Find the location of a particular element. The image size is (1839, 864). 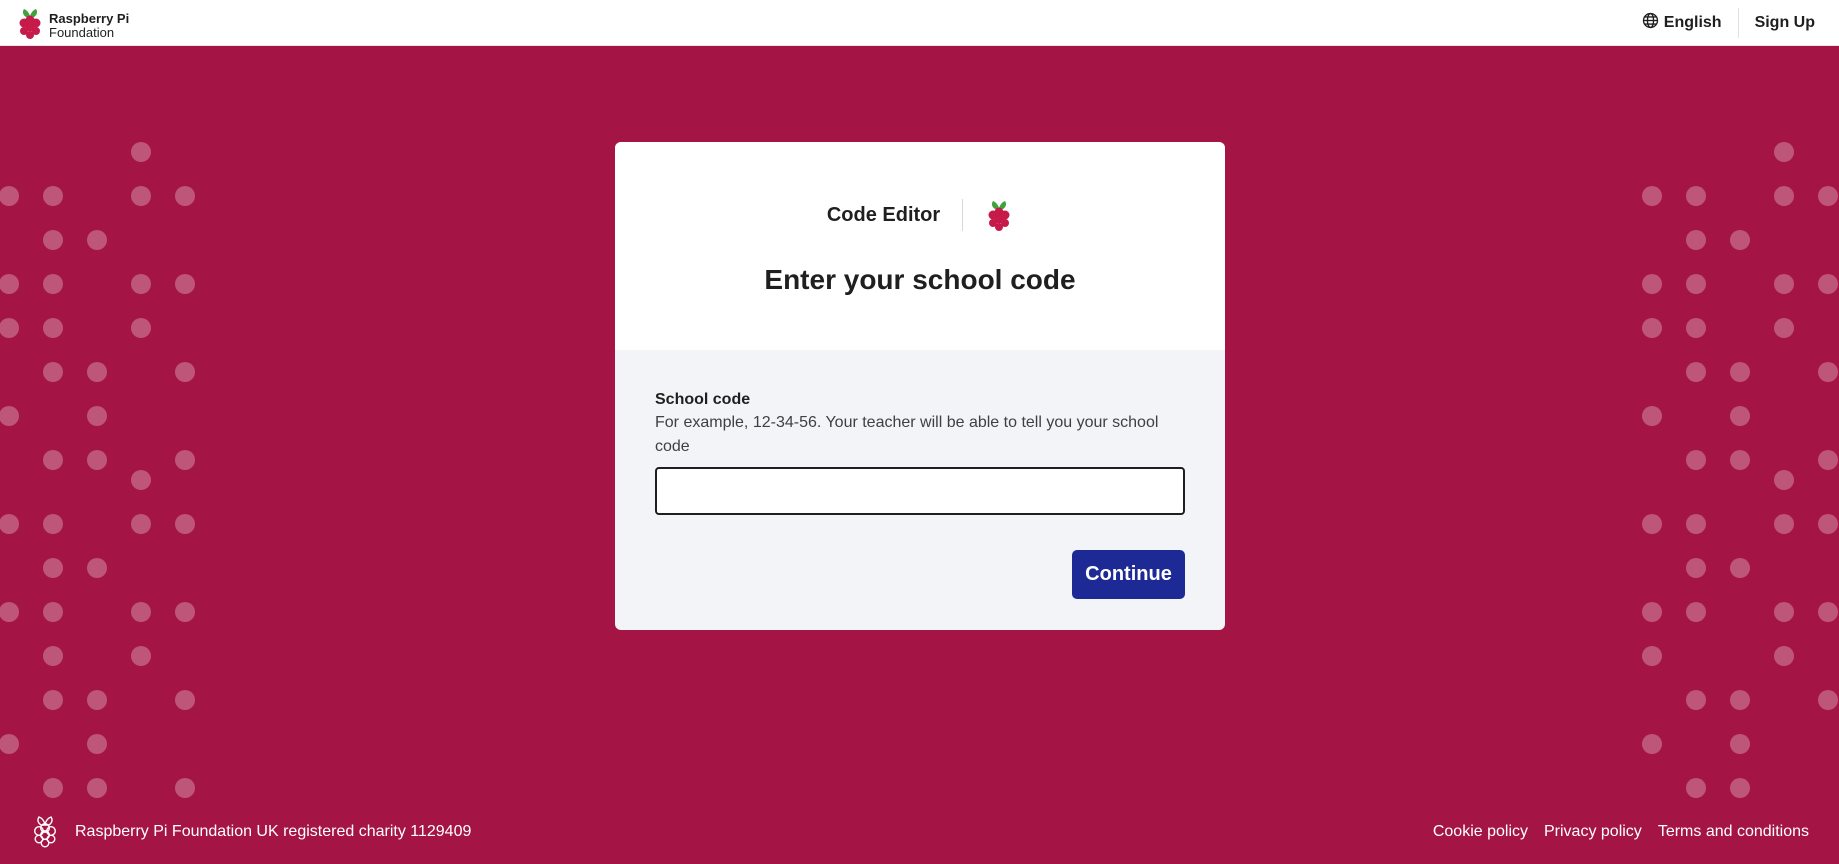

product-name: Code Editor is located at coordinates (883, 214).